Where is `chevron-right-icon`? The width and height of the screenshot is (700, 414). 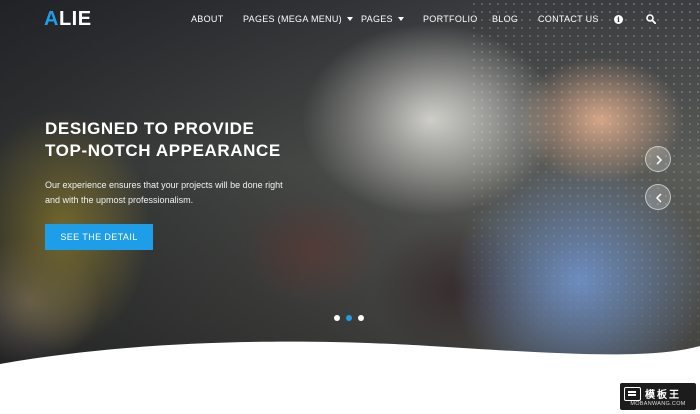
chevron-right-icon is located at coordinates (659, 160).